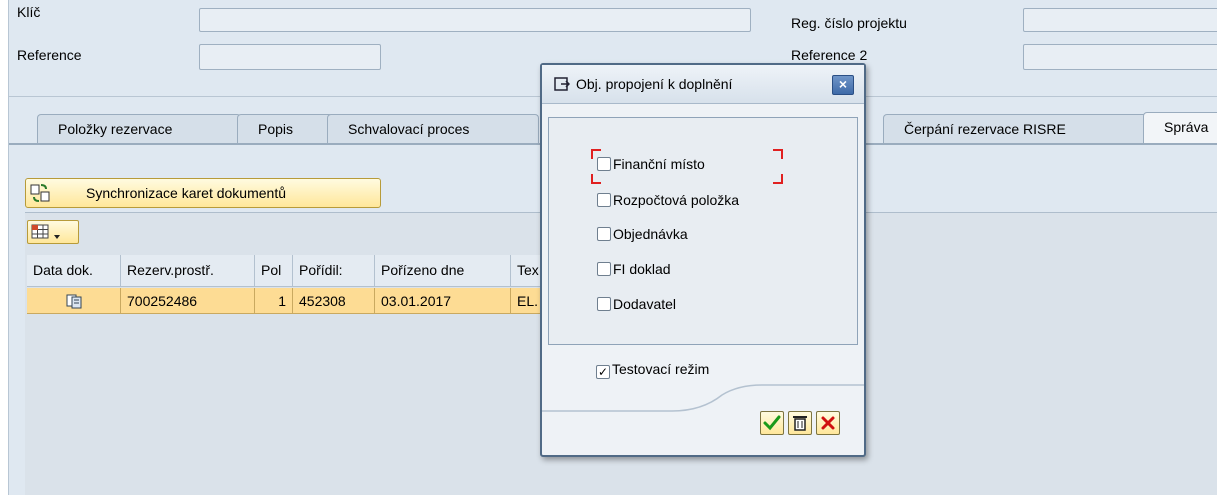 This screenshot has height=495, width=1217. What do you see at coordinates (1015, 129) in the screenshot?
I see `tab-cerpani-rezervace: Čerpání rezervace RISRE` at bounding box center [1015, 129].